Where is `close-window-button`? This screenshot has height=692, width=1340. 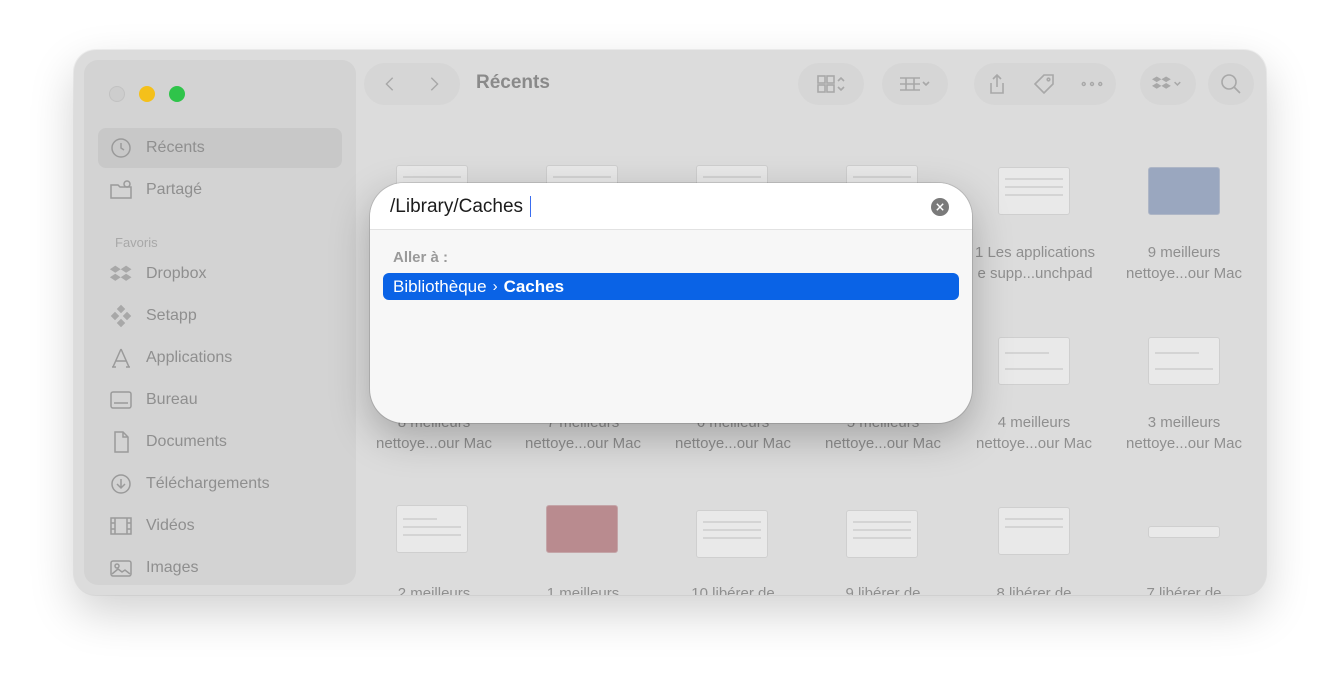 close-window-button is located at coordinates (117, 94).